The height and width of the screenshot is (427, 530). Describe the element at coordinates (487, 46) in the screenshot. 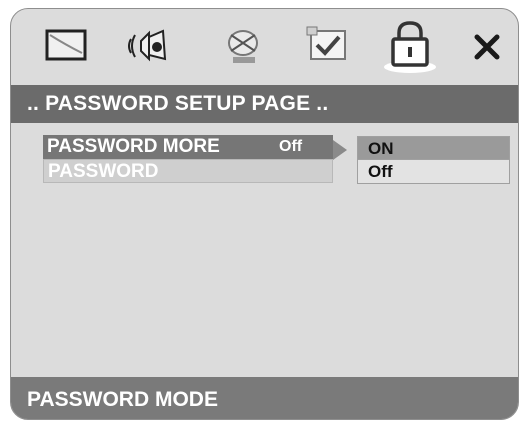

I see `close-icon` at that location.